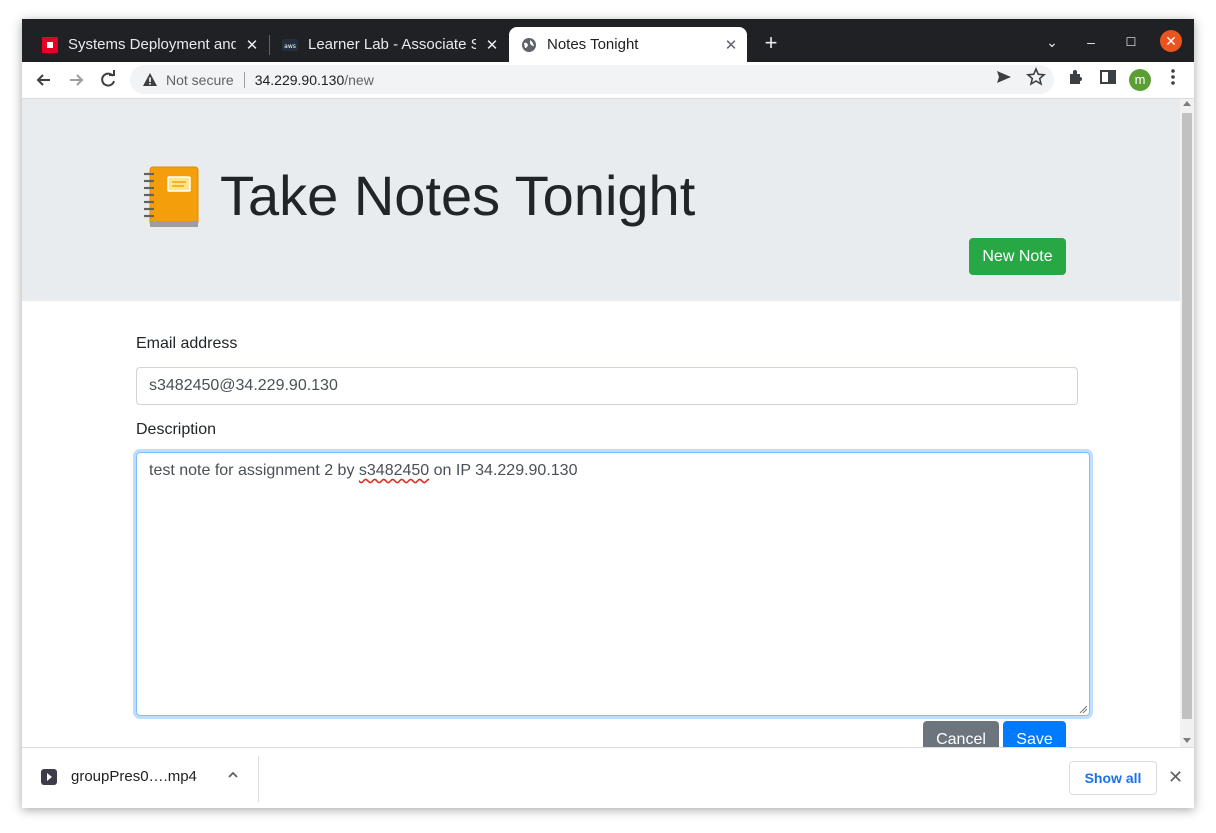 The width and height of the screenshot is (1216, 833). What do you see at coordinates (1113, 778) in the screenshot?
I see `show-all-button: Show all` at bounding box center [1113, 778].